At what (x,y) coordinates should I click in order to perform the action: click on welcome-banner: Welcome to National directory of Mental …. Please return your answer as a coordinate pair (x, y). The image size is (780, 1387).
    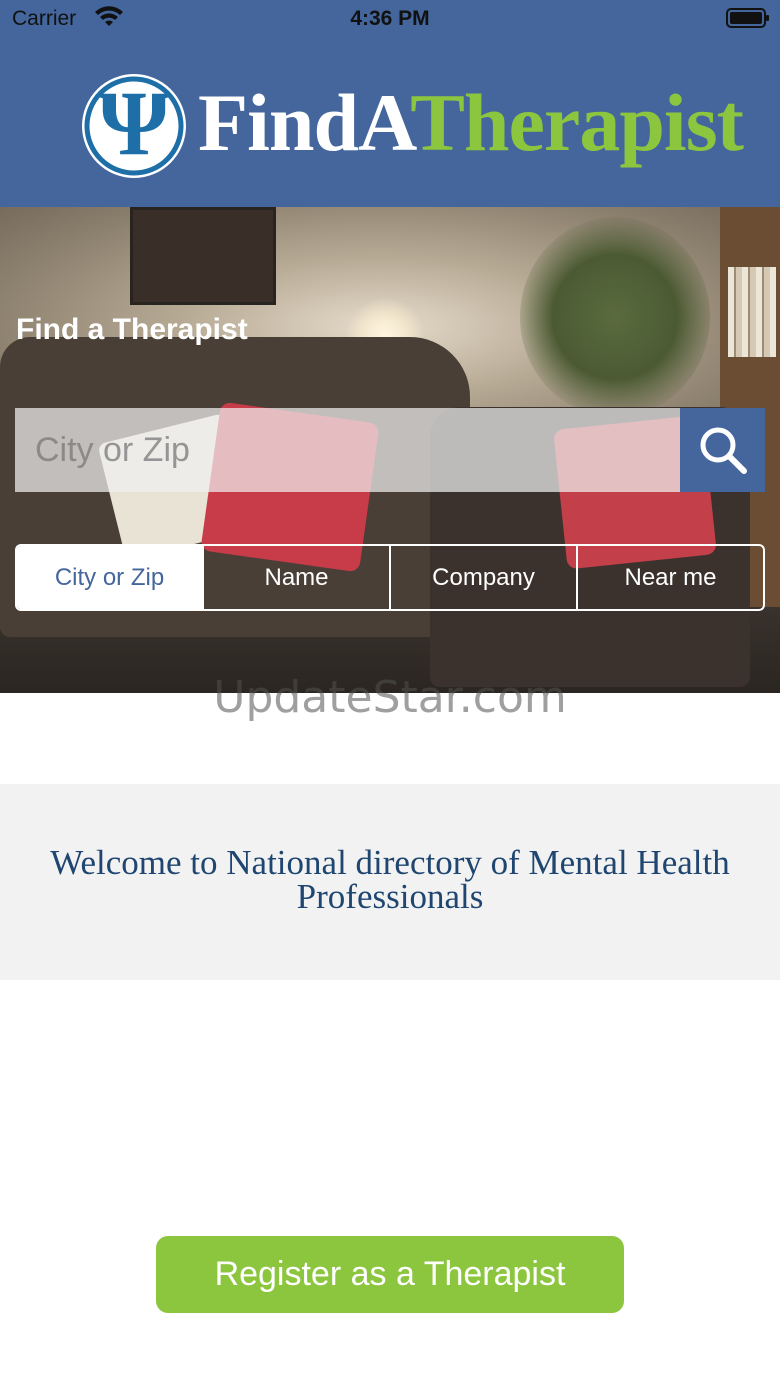
    Looking at the image, I should click on (390, 882).